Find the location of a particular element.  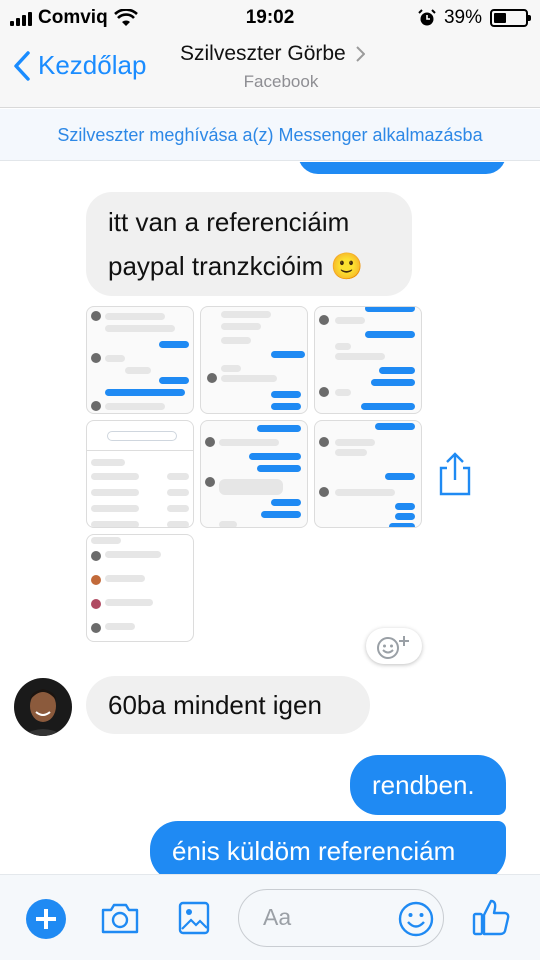

composer-bar: Aa is located at coordinates (270, 917).